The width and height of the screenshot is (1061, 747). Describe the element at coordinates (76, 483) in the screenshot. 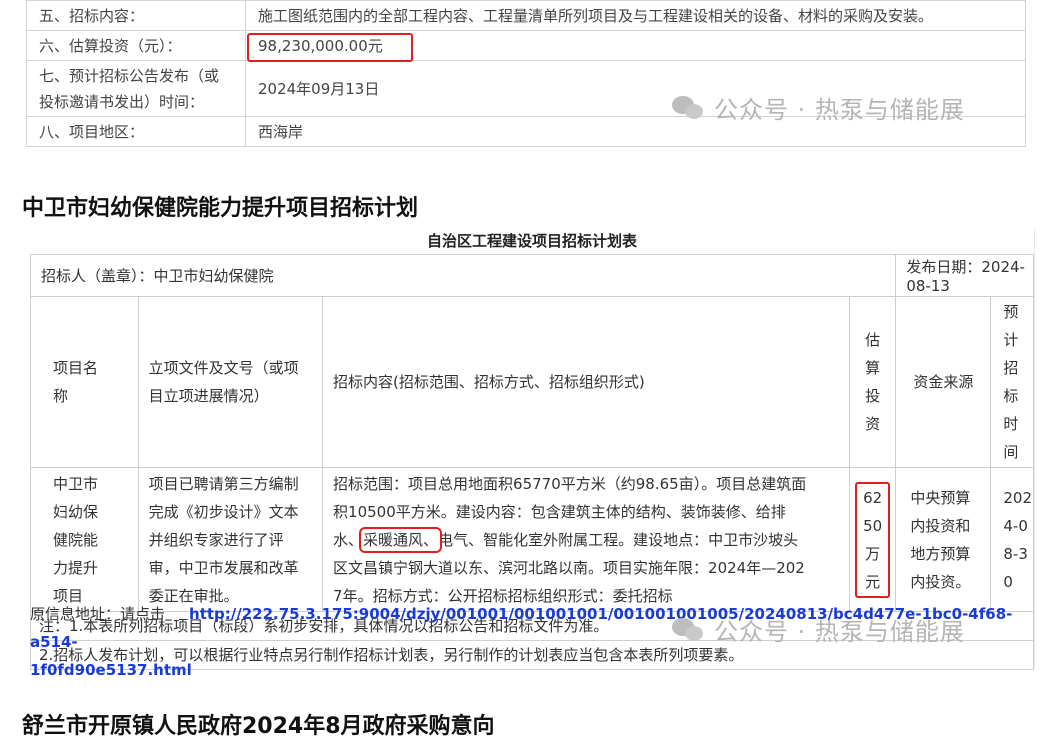

I see `cell-line: 中卫市` at that location.